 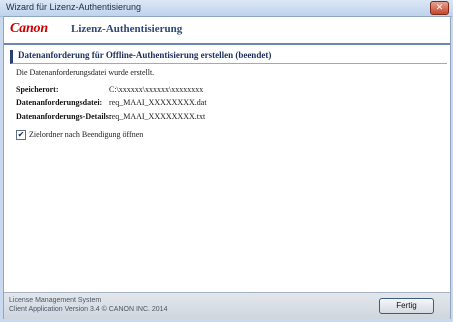 What do you see at coordinates (55, 300) in the screenshot?
I see `footer-product-name: License Management System` at bounding box center [55, 300].